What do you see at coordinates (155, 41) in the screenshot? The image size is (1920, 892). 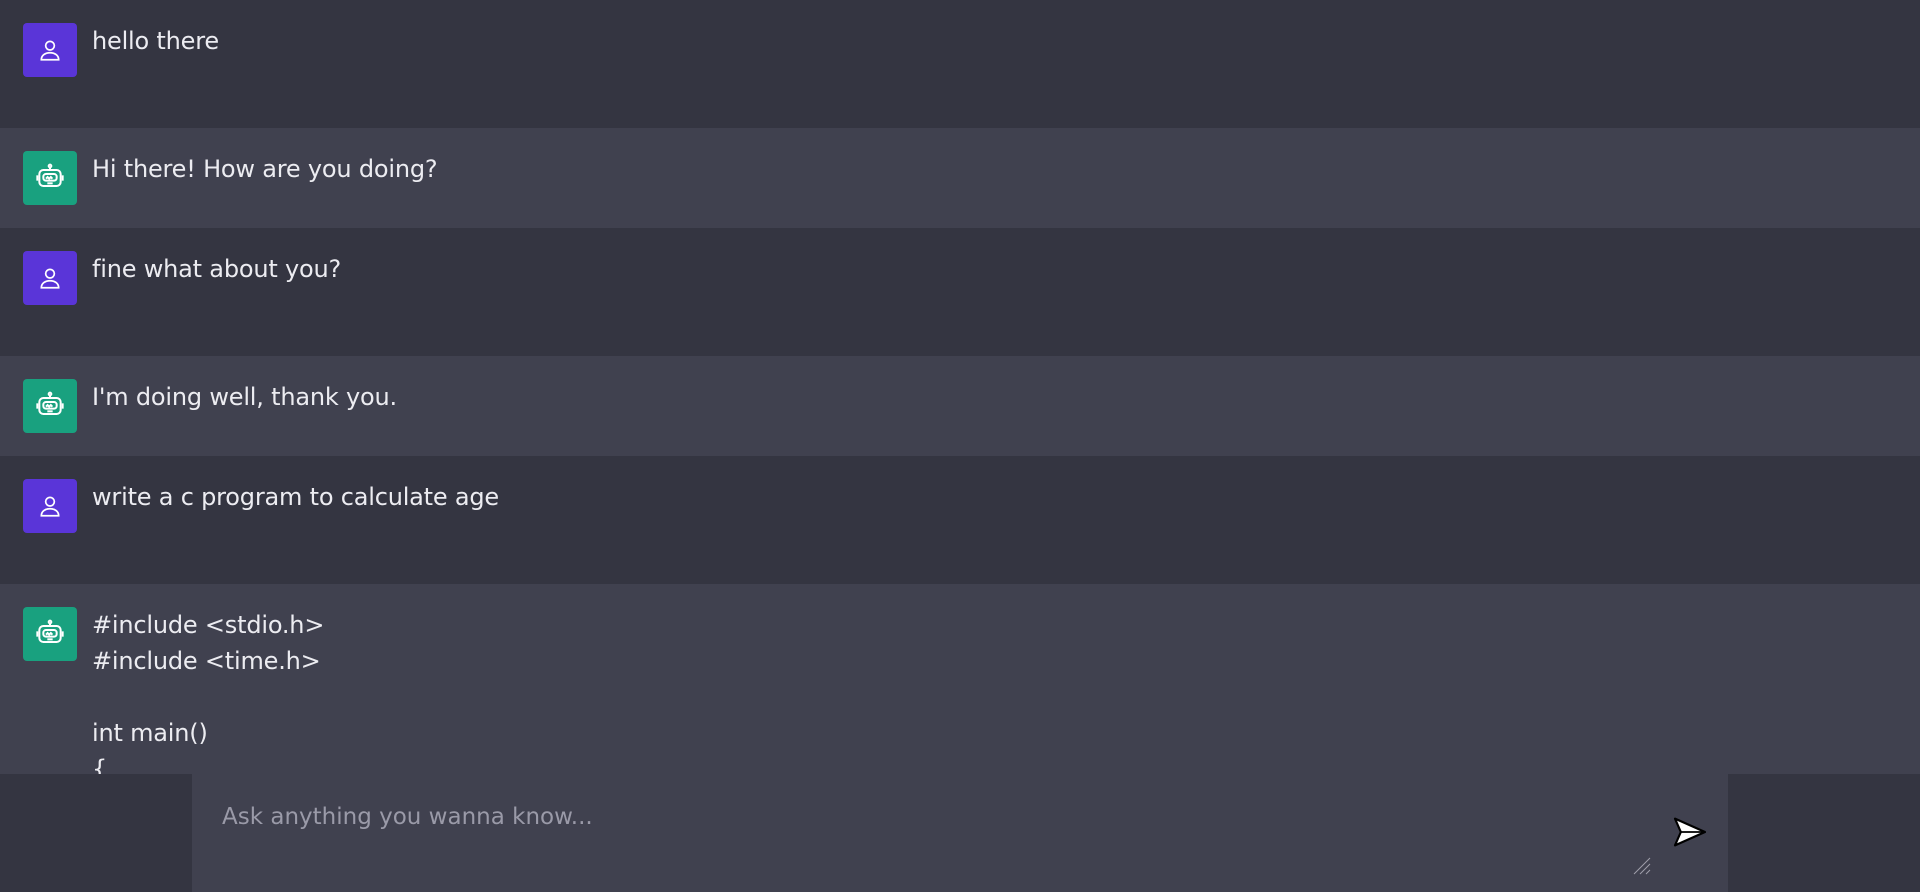 I see `message-text: hello there` at bounding box center [155, 41].